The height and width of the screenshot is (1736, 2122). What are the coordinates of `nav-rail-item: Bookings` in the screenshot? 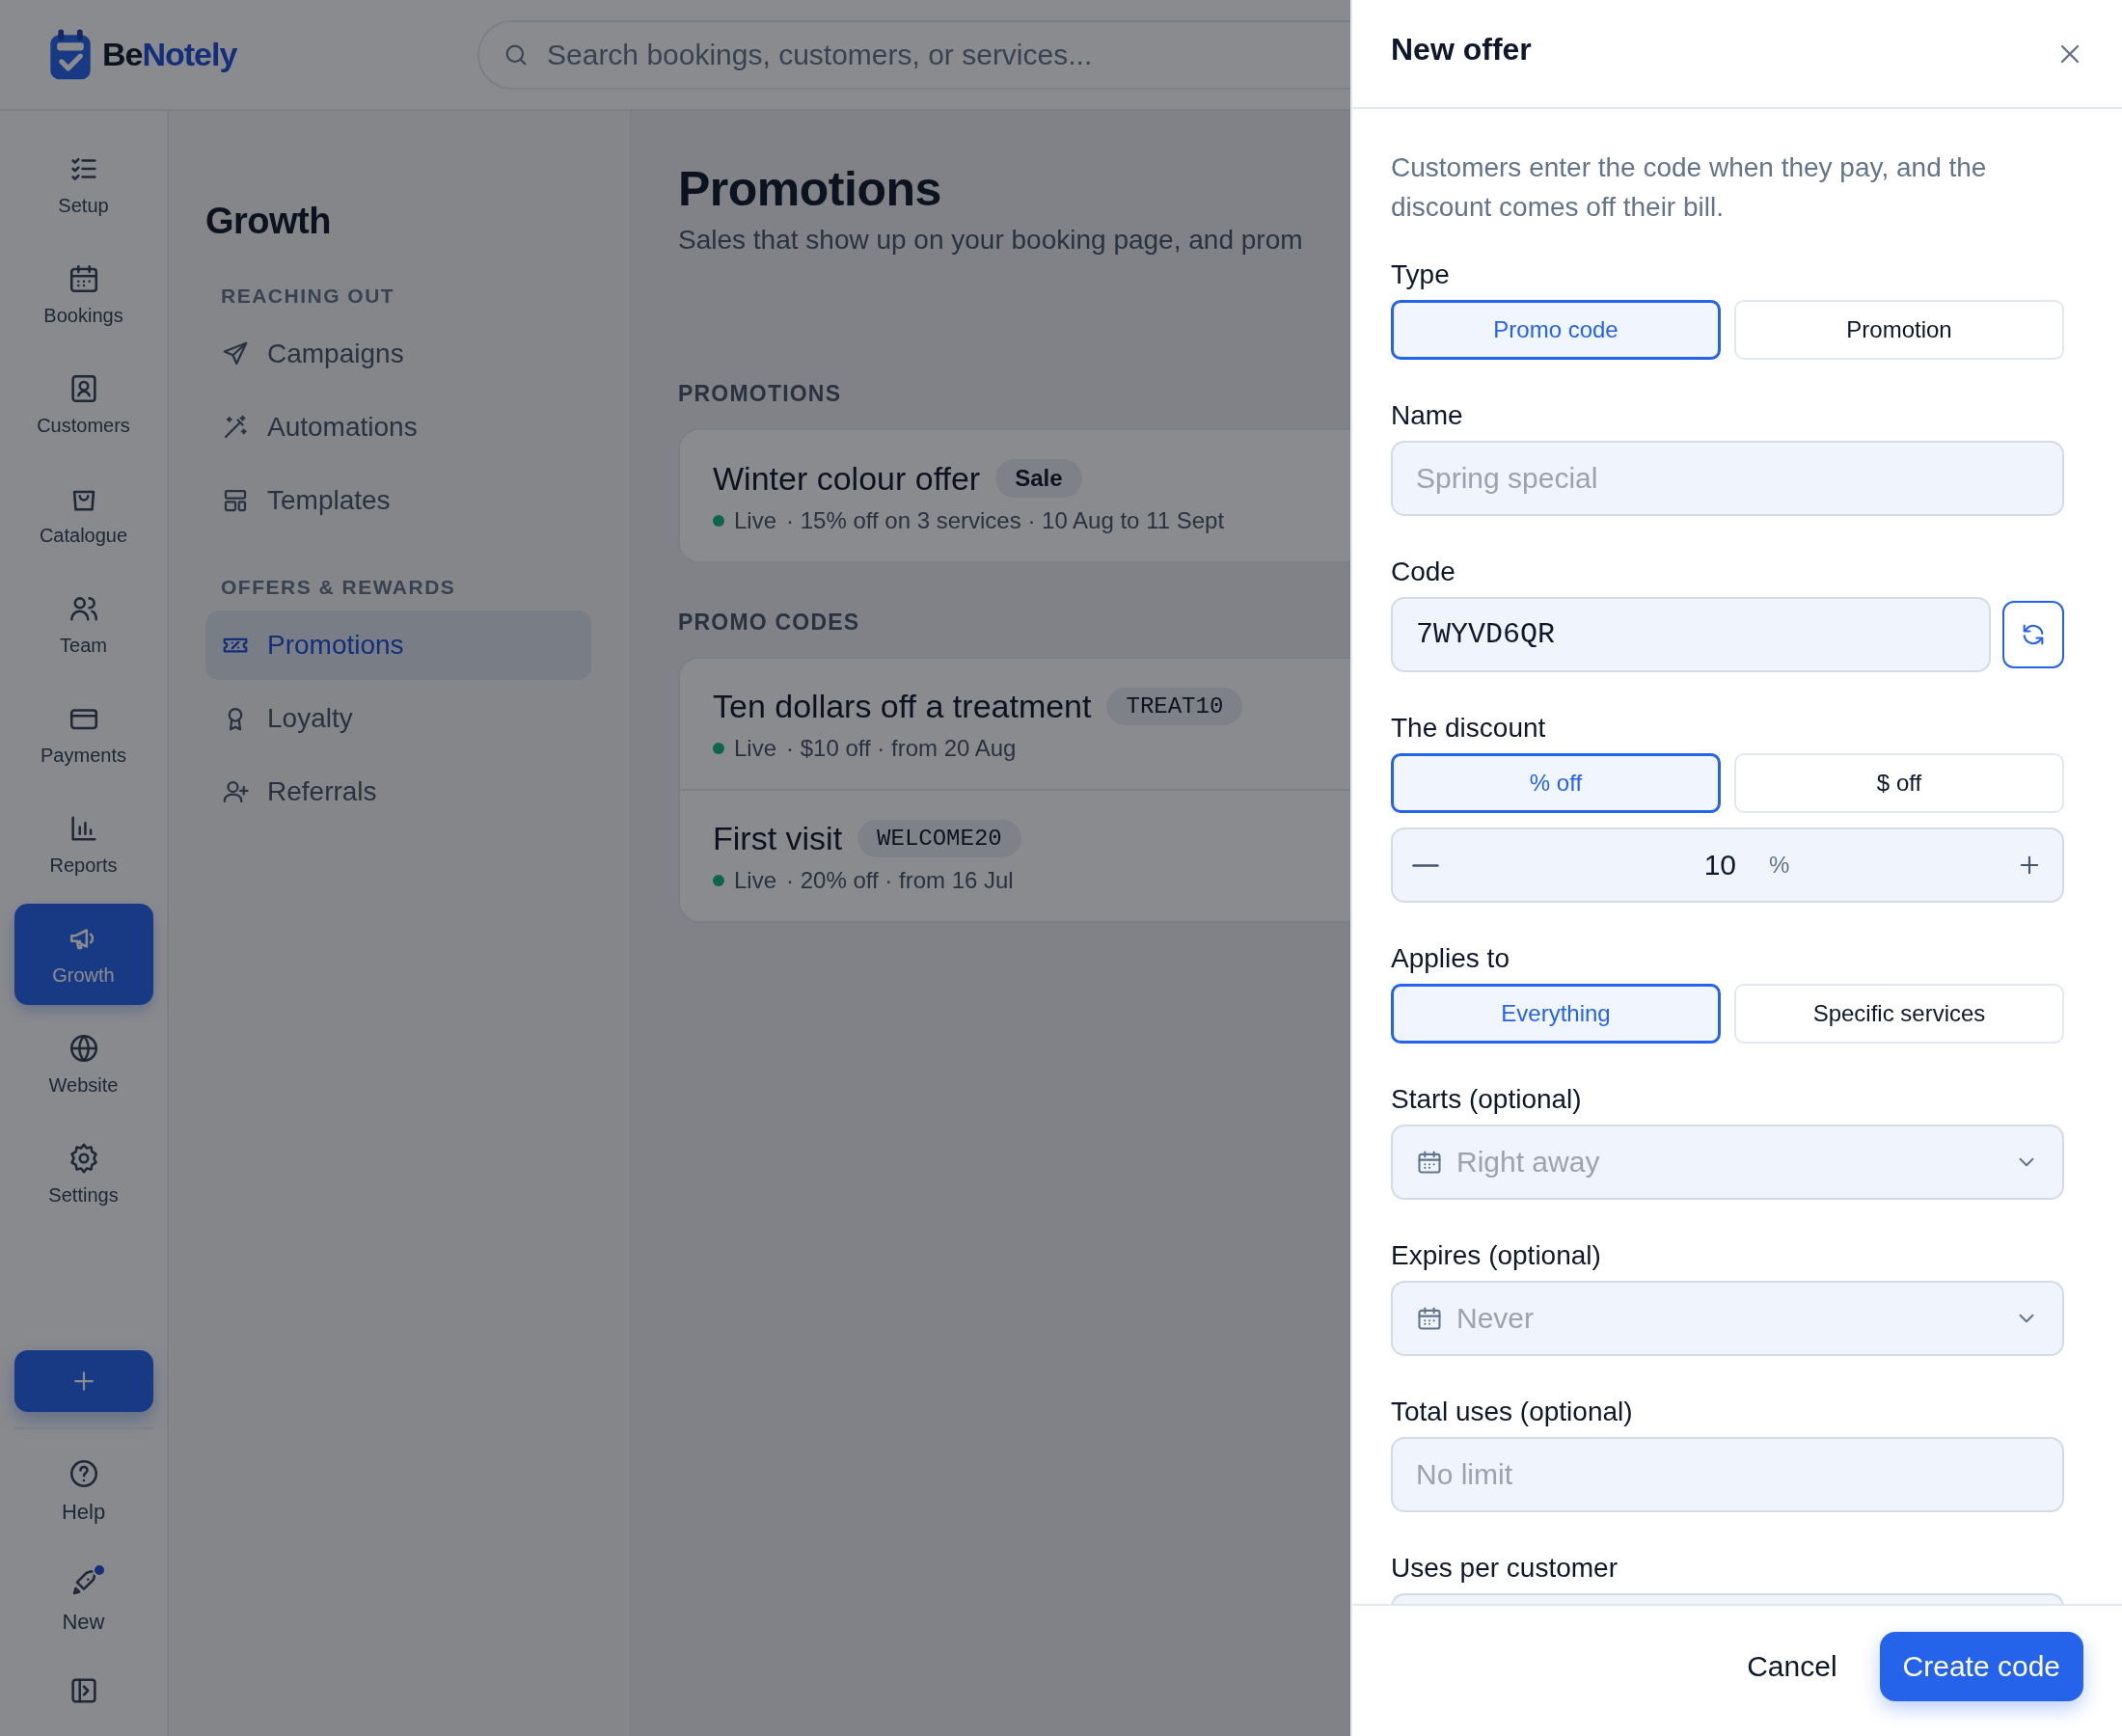 It's located at (84, 295).